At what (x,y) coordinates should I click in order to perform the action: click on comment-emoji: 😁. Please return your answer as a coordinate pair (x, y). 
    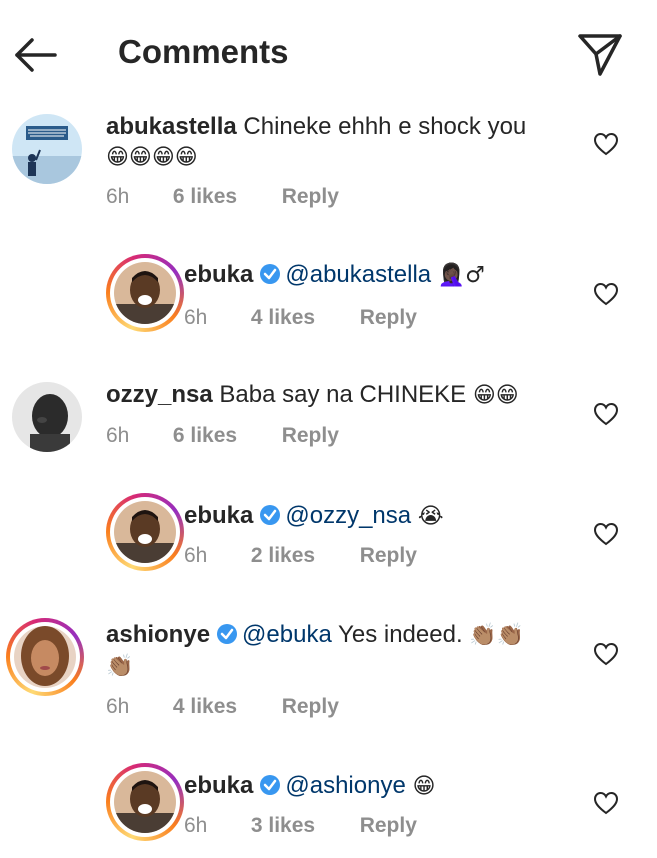
    Looking at the image, I should click on (424, 786).